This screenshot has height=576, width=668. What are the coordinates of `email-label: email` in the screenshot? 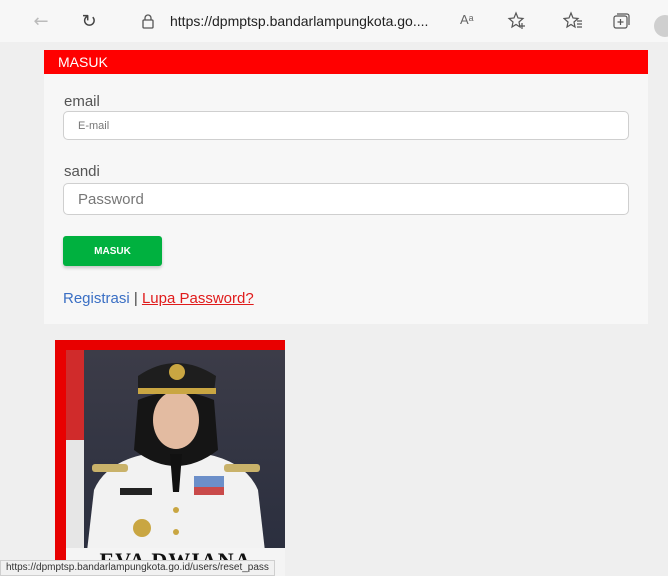 It's located at (82, 101).